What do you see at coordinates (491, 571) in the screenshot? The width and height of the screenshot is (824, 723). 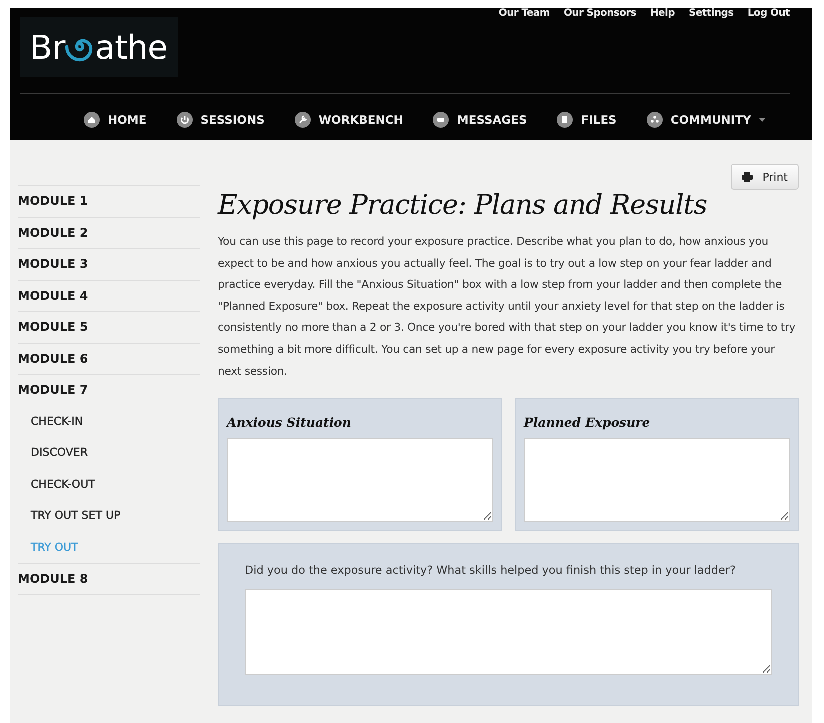 I see `question-label: Did you do the exposure activity? What skills helped you finish this step in your ladder?` at bounding box center [491, 571].